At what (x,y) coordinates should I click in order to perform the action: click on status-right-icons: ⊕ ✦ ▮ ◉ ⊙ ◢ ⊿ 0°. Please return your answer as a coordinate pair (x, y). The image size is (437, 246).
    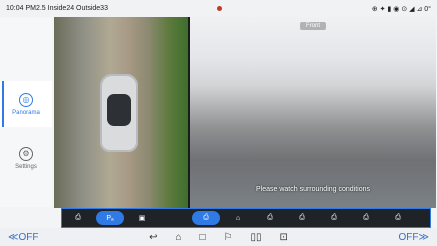
    Looking at the image, I should click on (401, 9).